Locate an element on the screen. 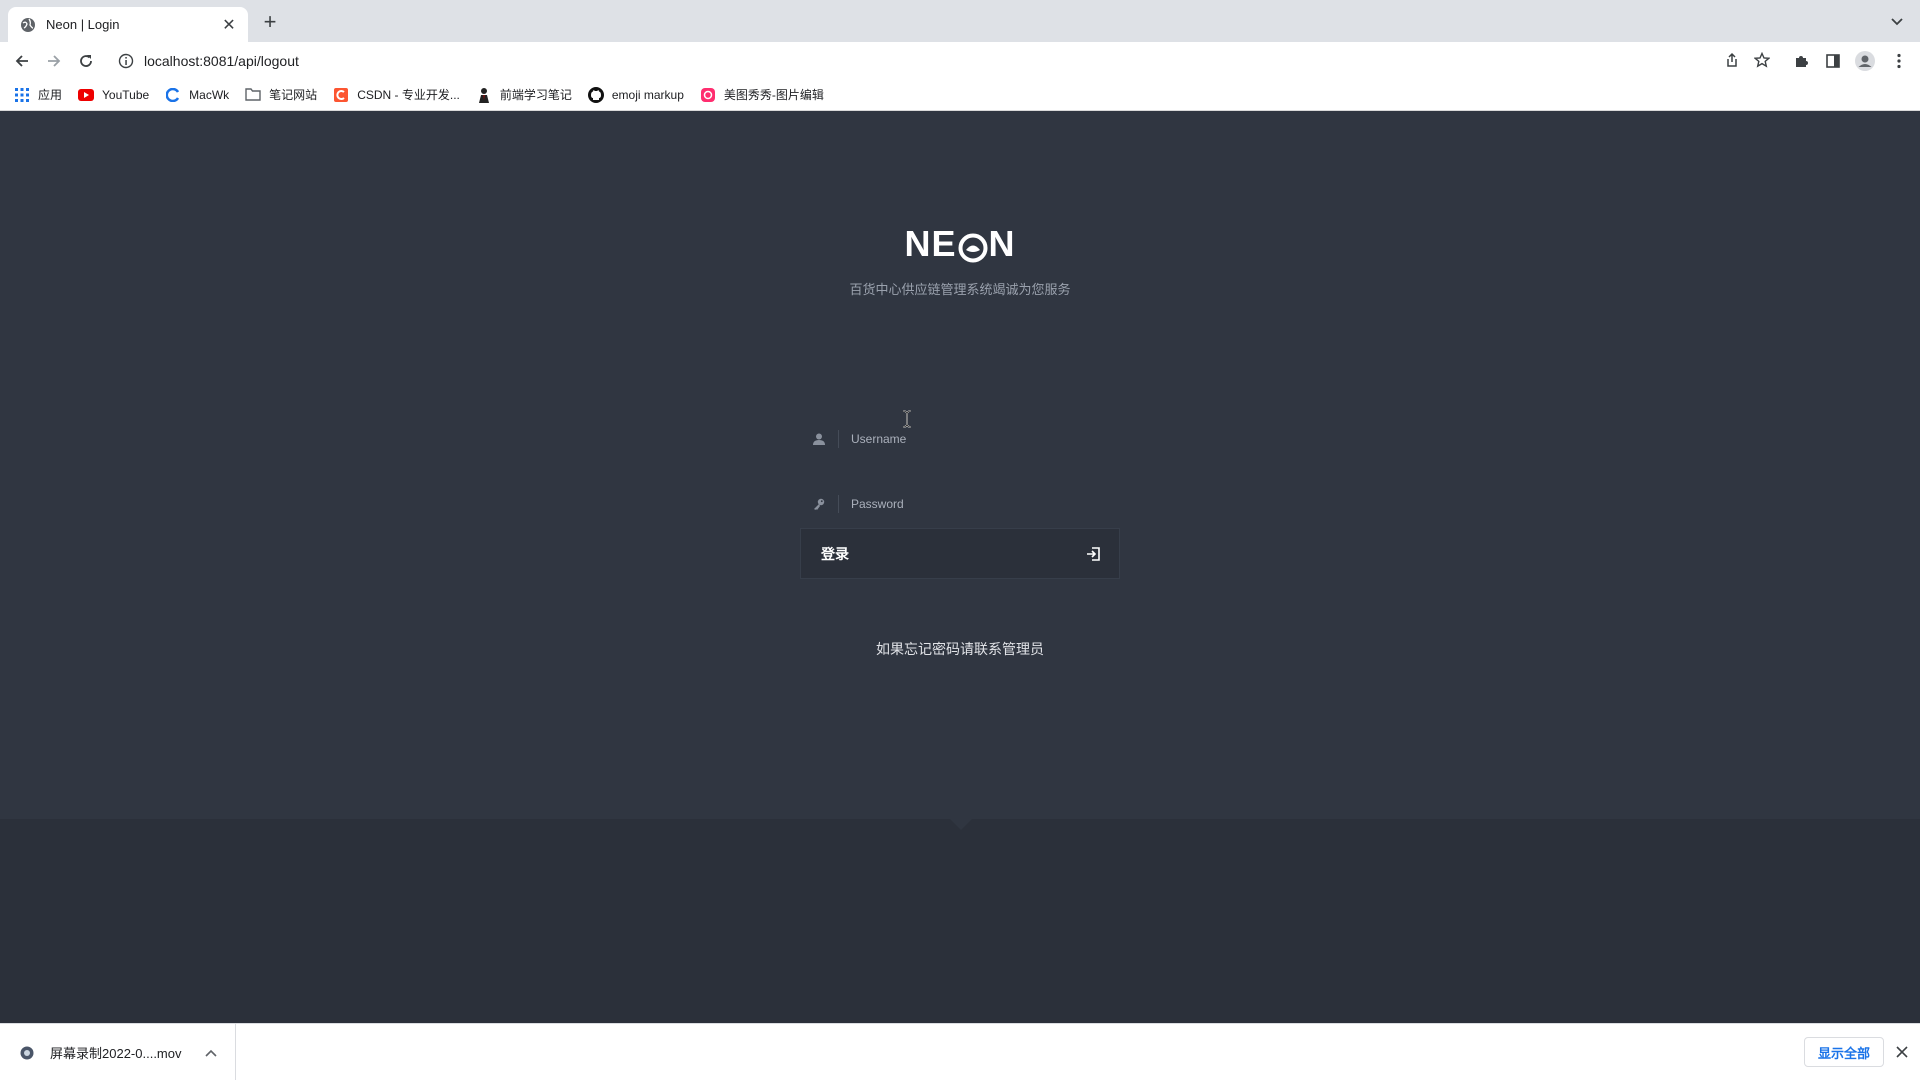 Image resolution: width=1920 pixels, height=1080 pixels. info-icon is located at coordinates (126, 61).